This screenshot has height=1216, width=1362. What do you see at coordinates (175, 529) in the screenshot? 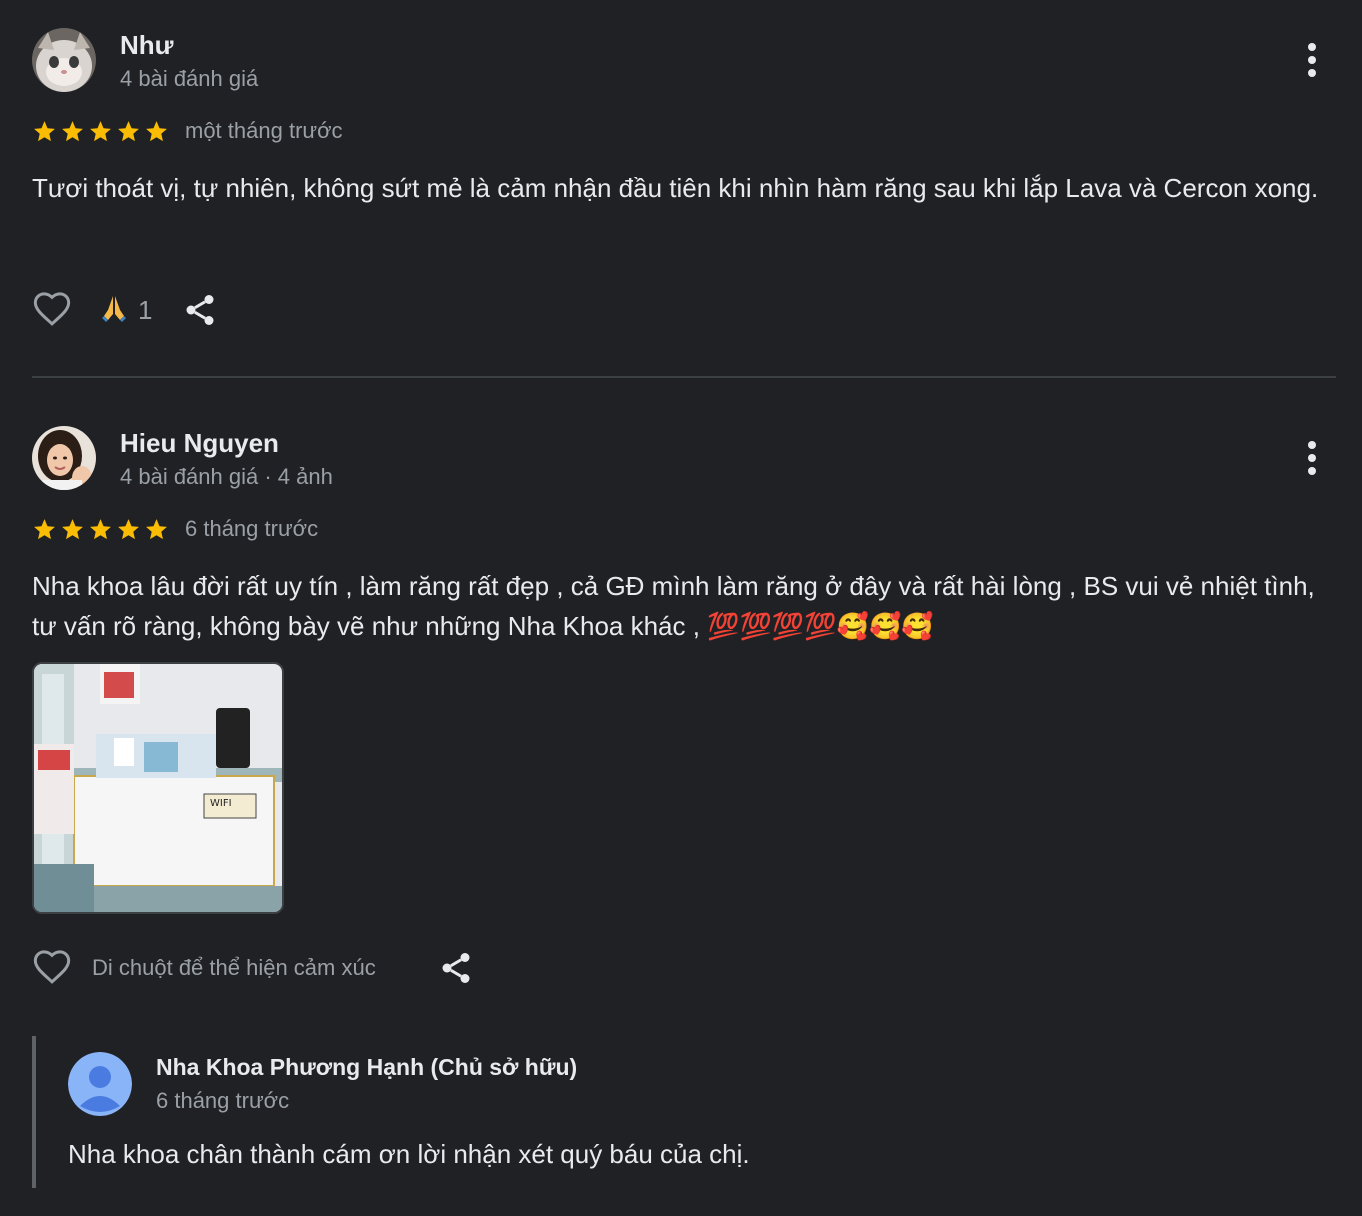
I see `rating-row: 6 tháng trước` at bounding box center [175, 529].